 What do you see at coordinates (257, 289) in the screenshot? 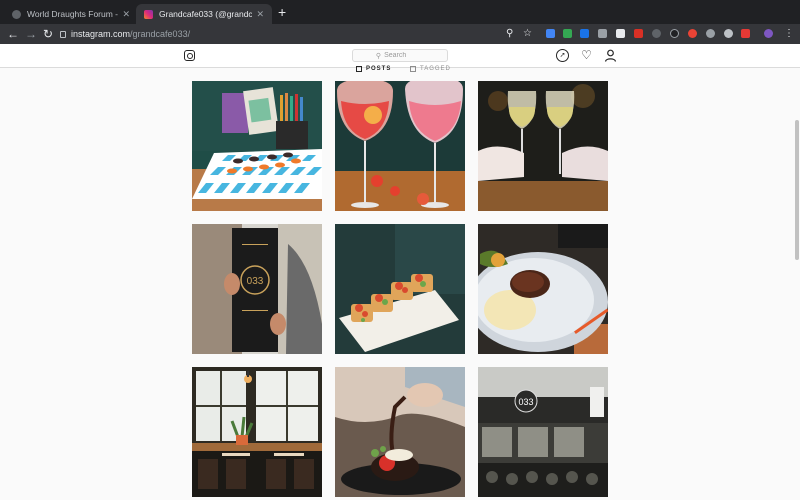
I see `post-thumbnail-menu: 033` at bounding box center [257, 289].